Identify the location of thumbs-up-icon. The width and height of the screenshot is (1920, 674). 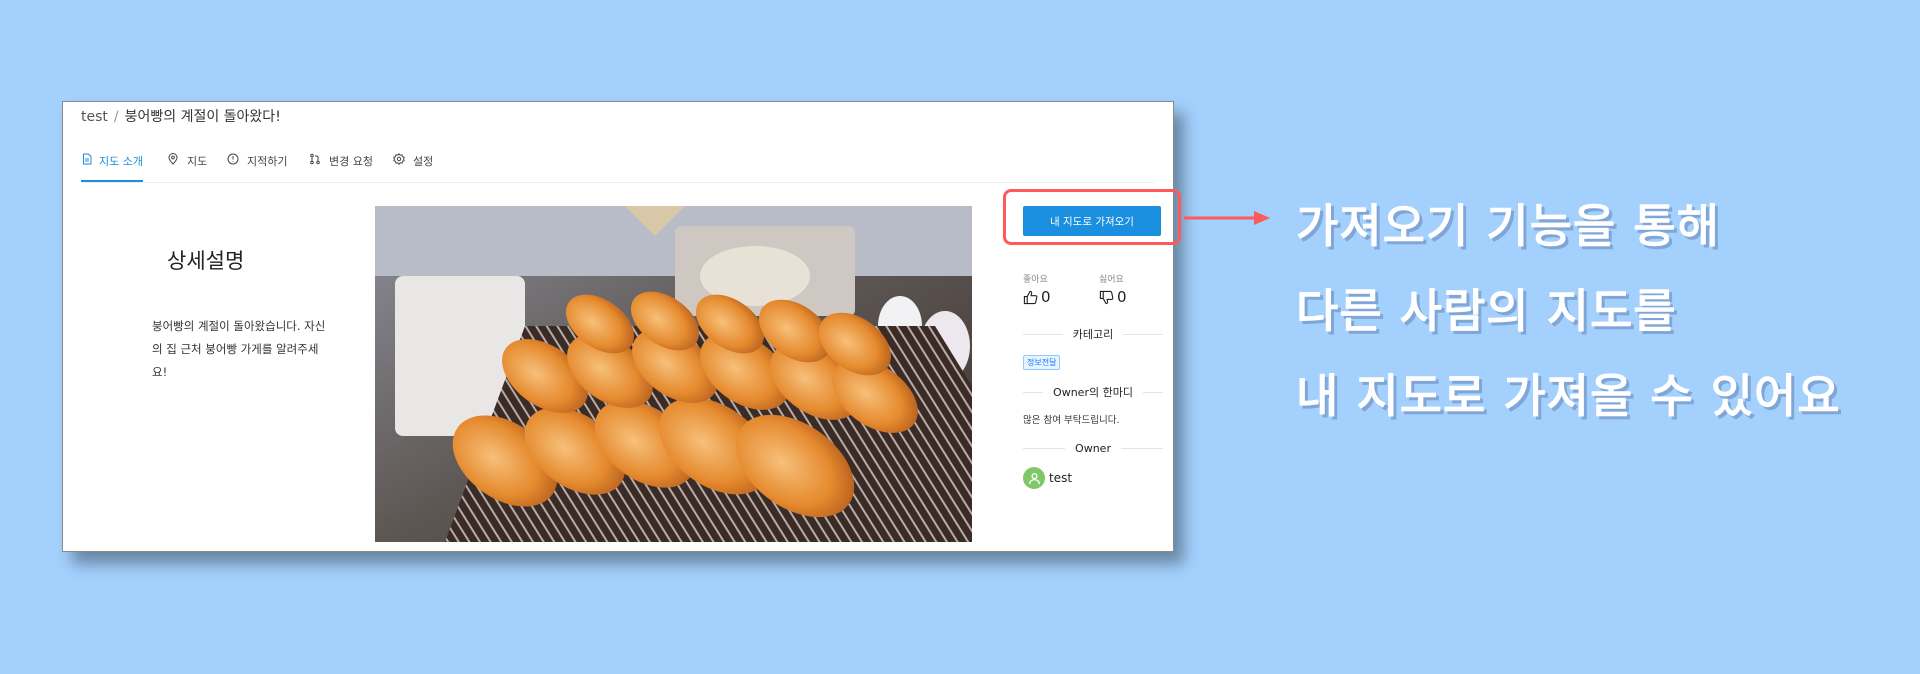
(1030, 297).